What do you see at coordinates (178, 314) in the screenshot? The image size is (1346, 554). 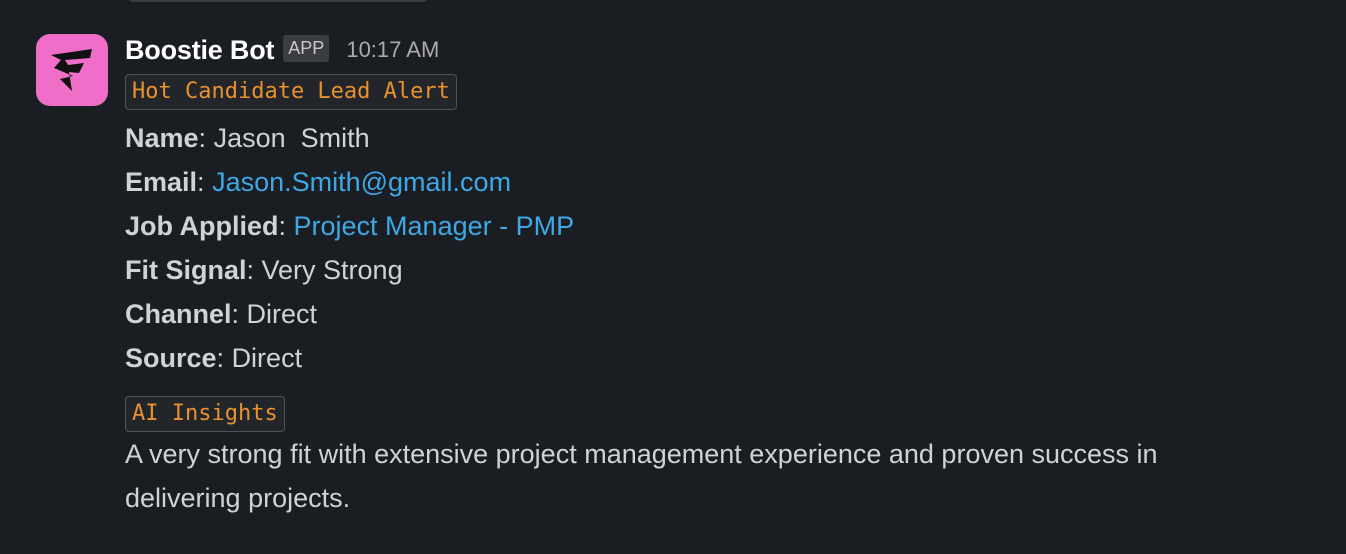 I see `field-label: Channel` at bounding box center [178, 314].